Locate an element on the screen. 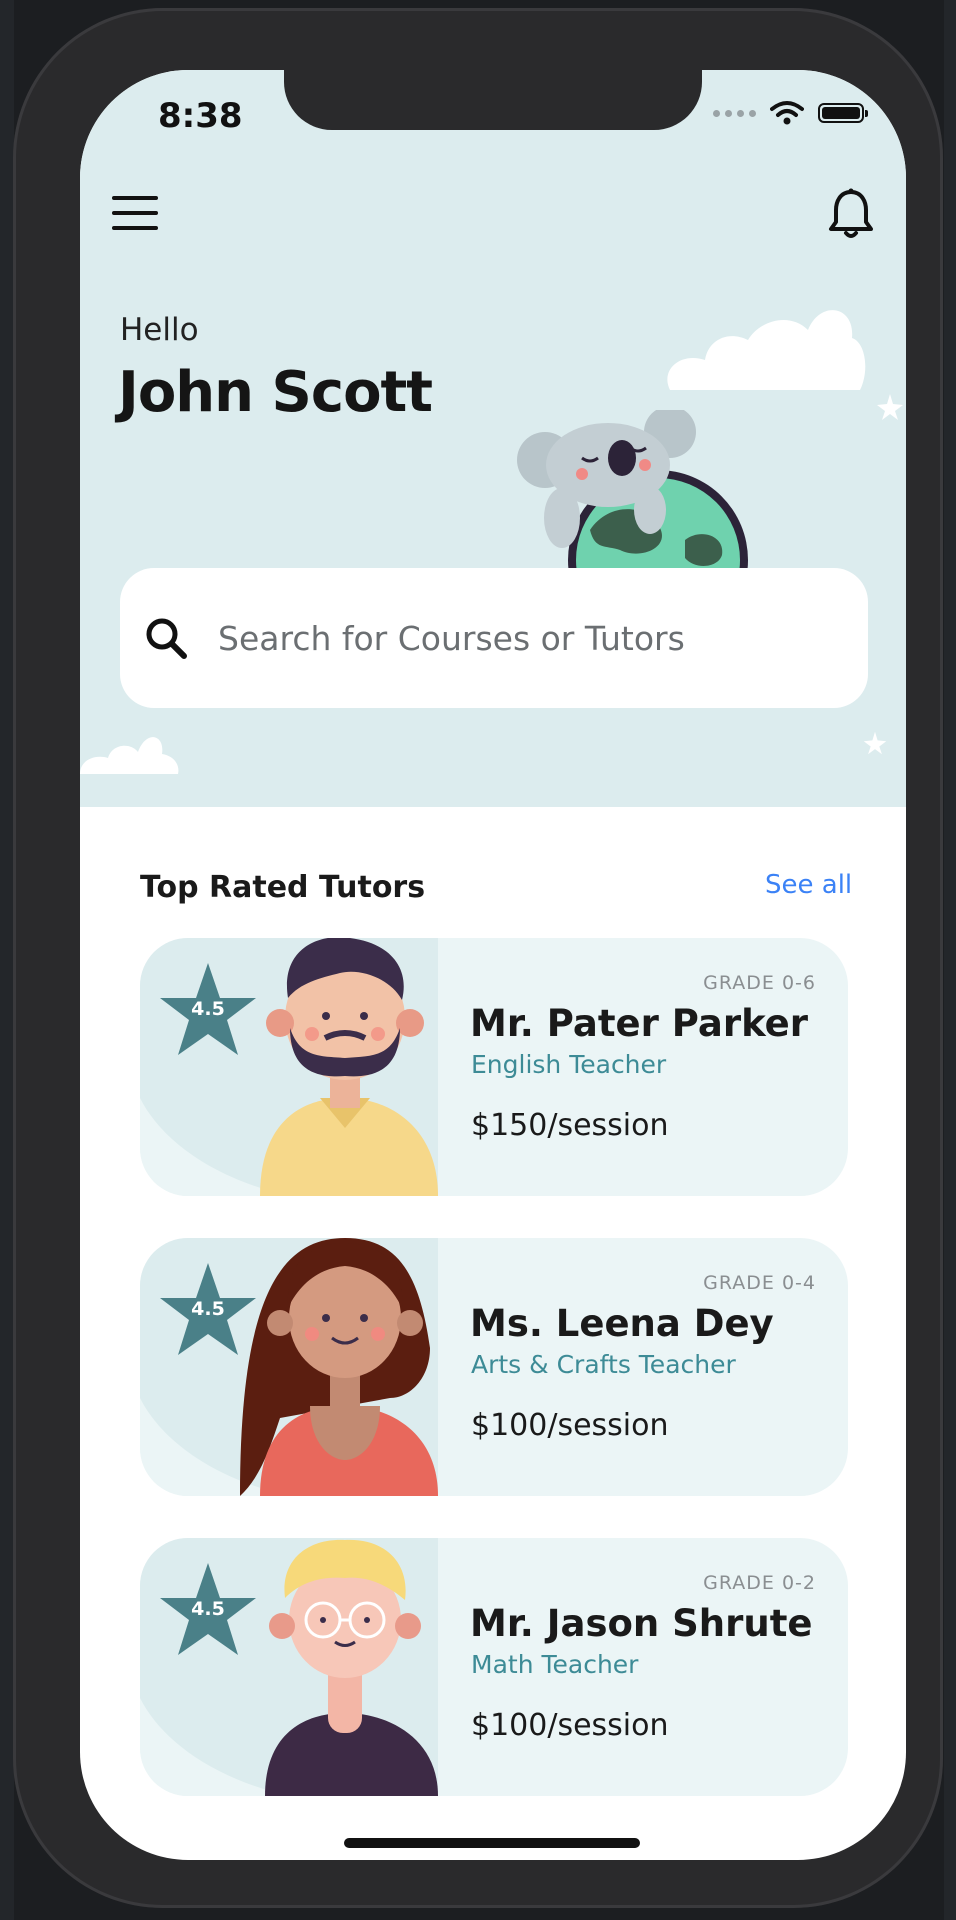  battery-icon is located at coordinates (843, 113).